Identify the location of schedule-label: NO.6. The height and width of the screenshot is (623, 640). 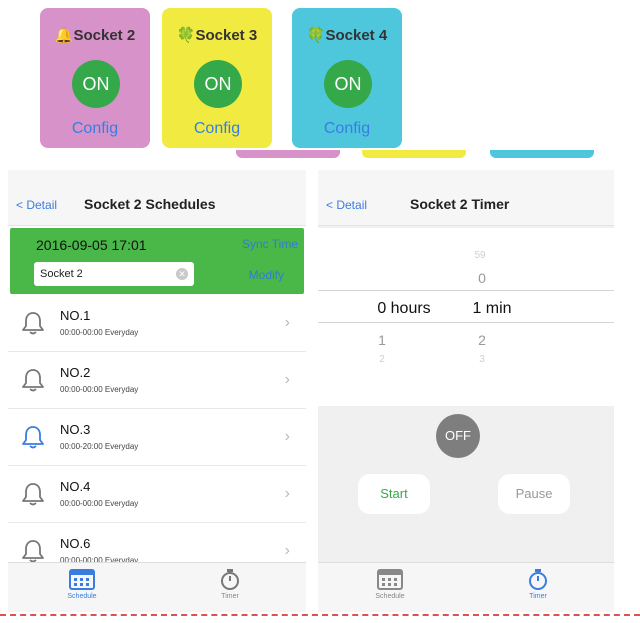
(75, 543).